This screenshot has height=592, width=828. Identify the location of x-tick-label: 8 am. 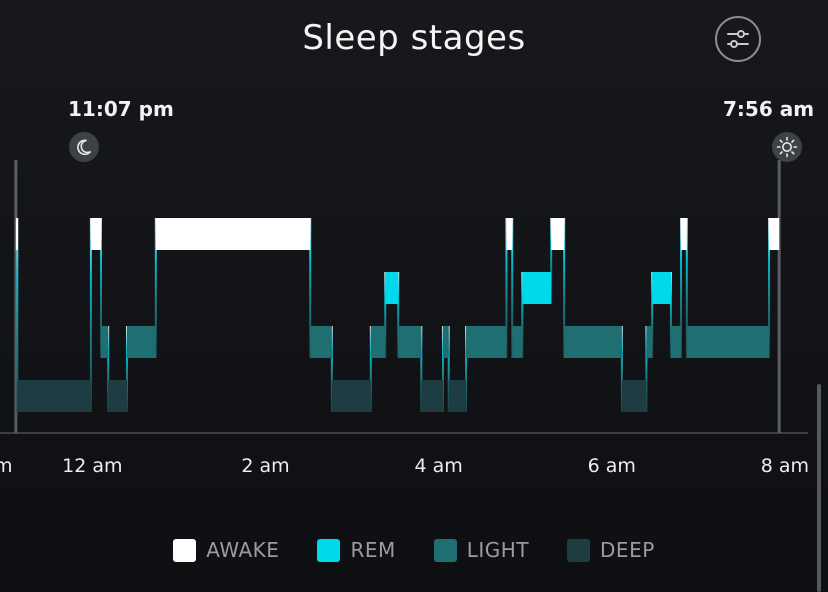
(785, 466).